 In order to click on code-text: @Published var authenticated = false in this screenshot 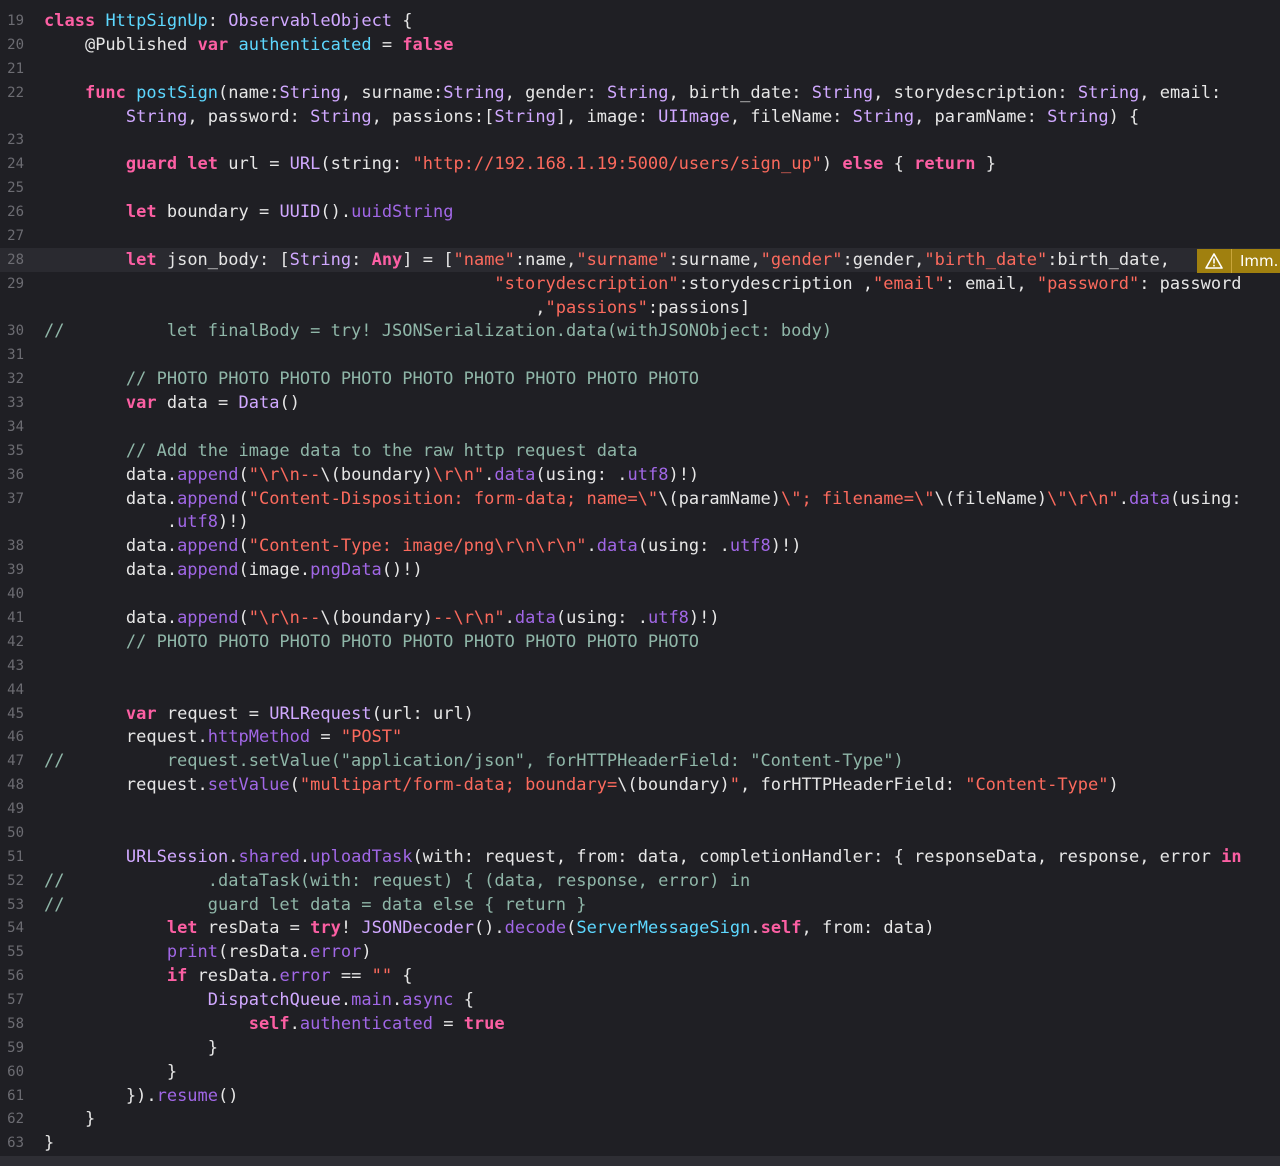, I will do `click(249, 45)`.